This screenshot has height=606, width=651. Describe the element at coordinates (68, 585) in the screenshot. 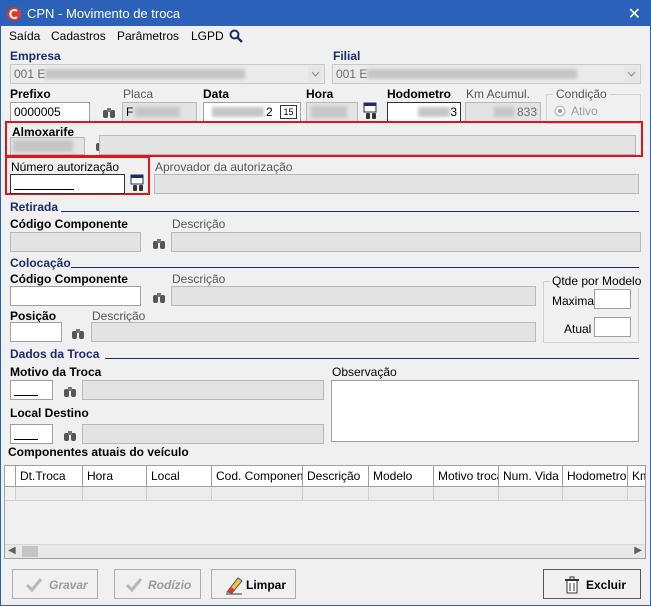

I see `gravar-label: Gravar` at that location.